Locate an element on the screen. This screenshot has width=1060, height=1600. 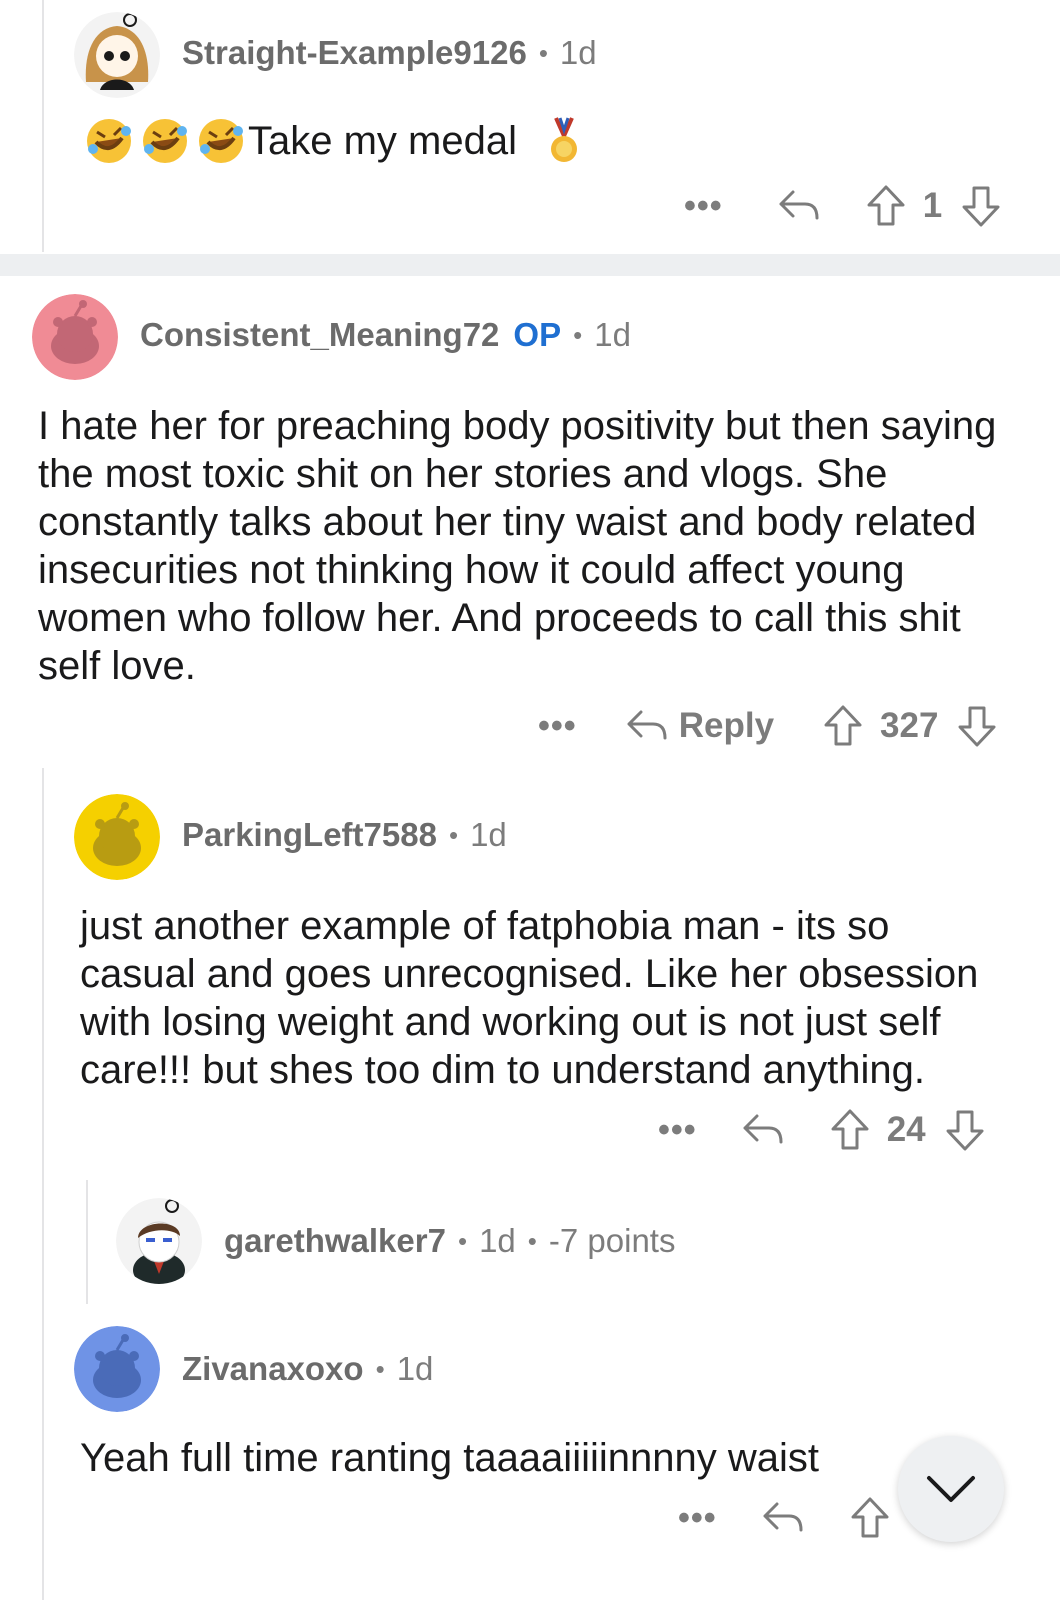
vote-controls: 327 is located at coordinates (910, 726).